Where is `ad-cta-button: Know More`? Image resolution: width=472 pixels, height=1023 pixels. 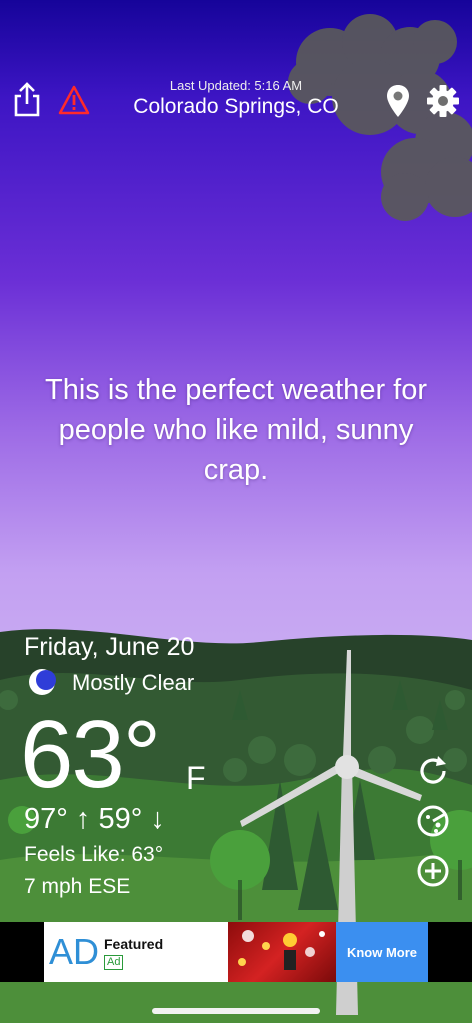
ad-cta-button: Know More is located at coordinates (382, 952).